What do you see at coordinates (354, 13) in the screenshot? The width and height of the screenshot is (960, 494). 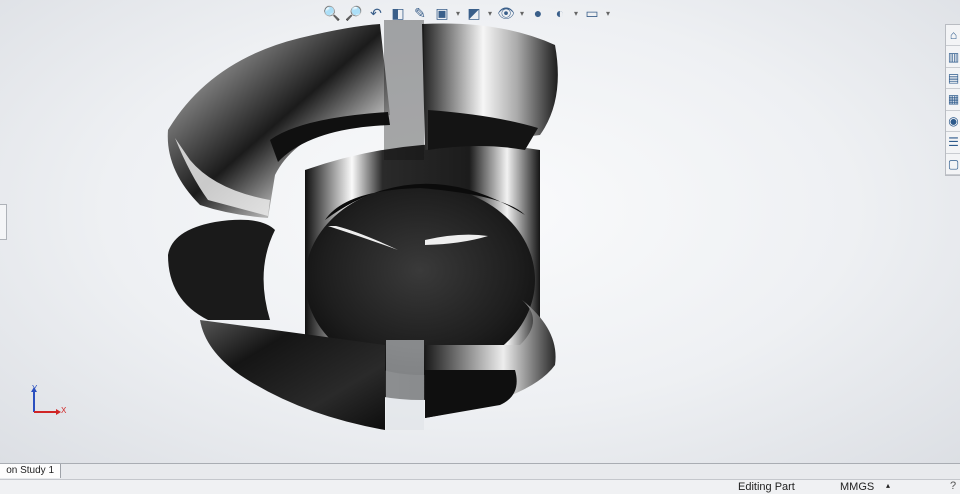 I see `zoom-to-area-icon: 🔎` at bounding box center [354, 13].